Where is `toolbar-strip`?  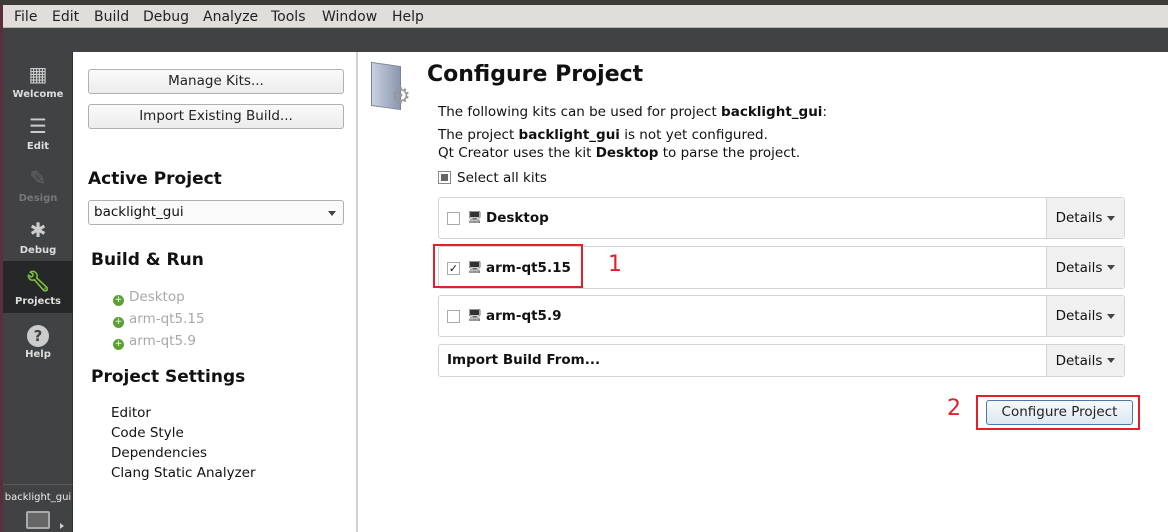 toolbar-strip is located at coordinates (585, 40).